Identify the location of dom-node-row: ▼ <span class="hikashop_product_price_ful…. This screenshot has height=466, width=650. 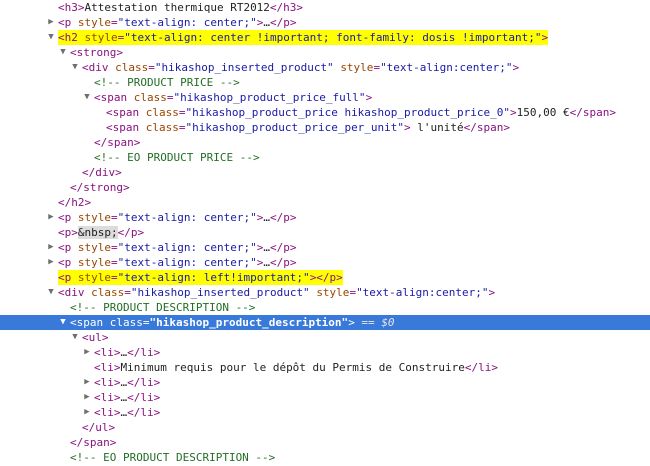
(325, 97).